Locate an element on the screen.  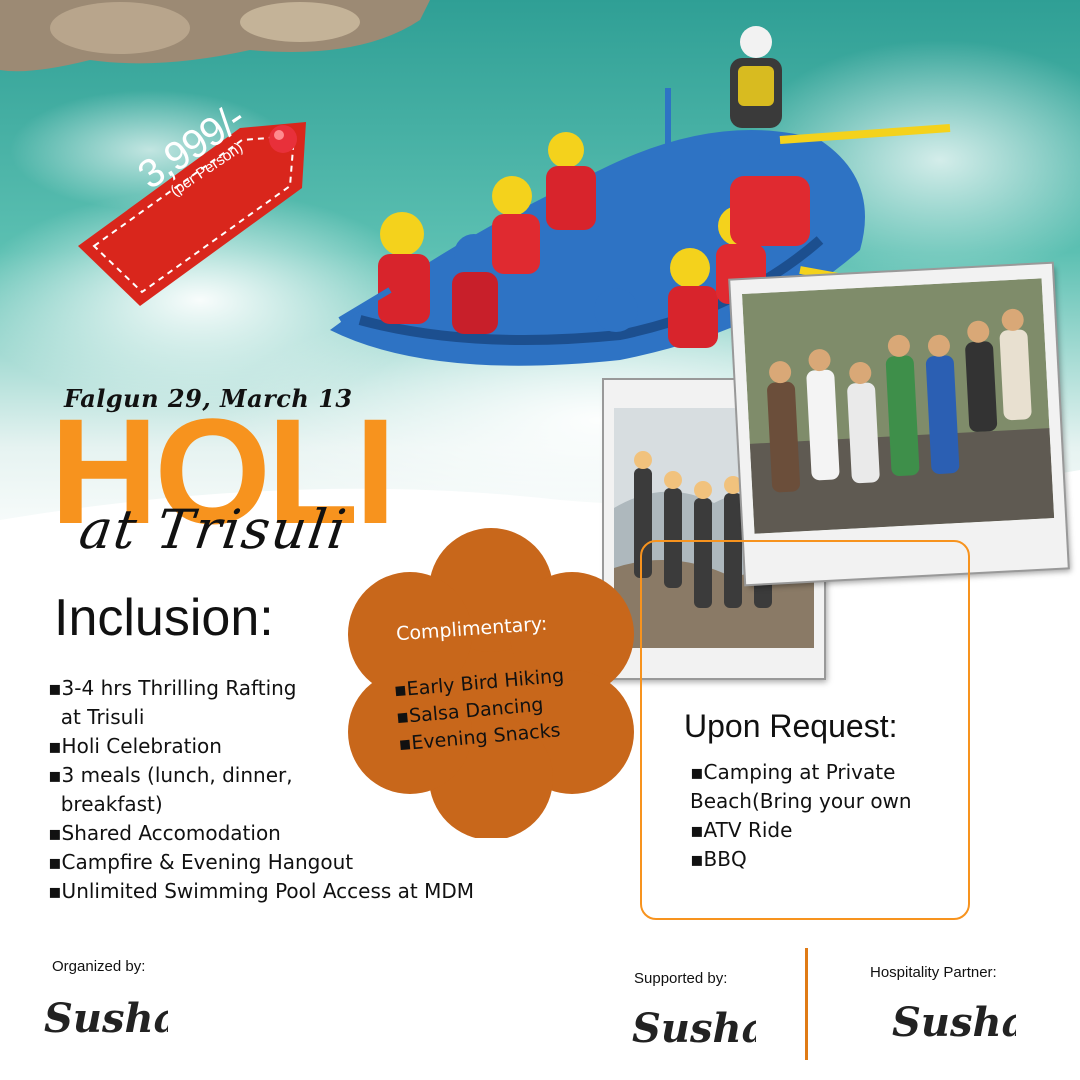
supporter-logo: Sushan is located at coordinates (694, 1028).